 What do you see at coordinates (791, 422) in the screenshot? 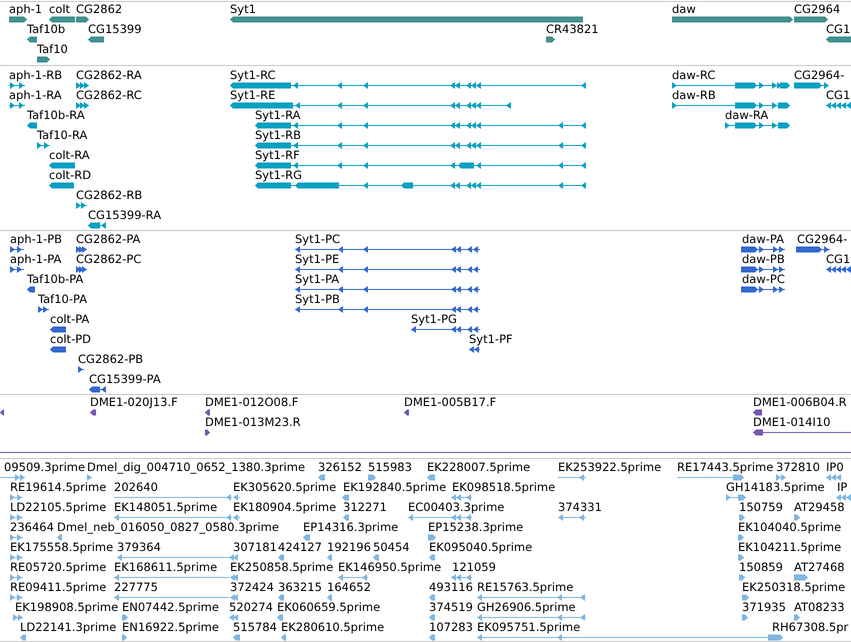
I see `clone-end-label: DME1-014I10` at bounding box center [791, 422].